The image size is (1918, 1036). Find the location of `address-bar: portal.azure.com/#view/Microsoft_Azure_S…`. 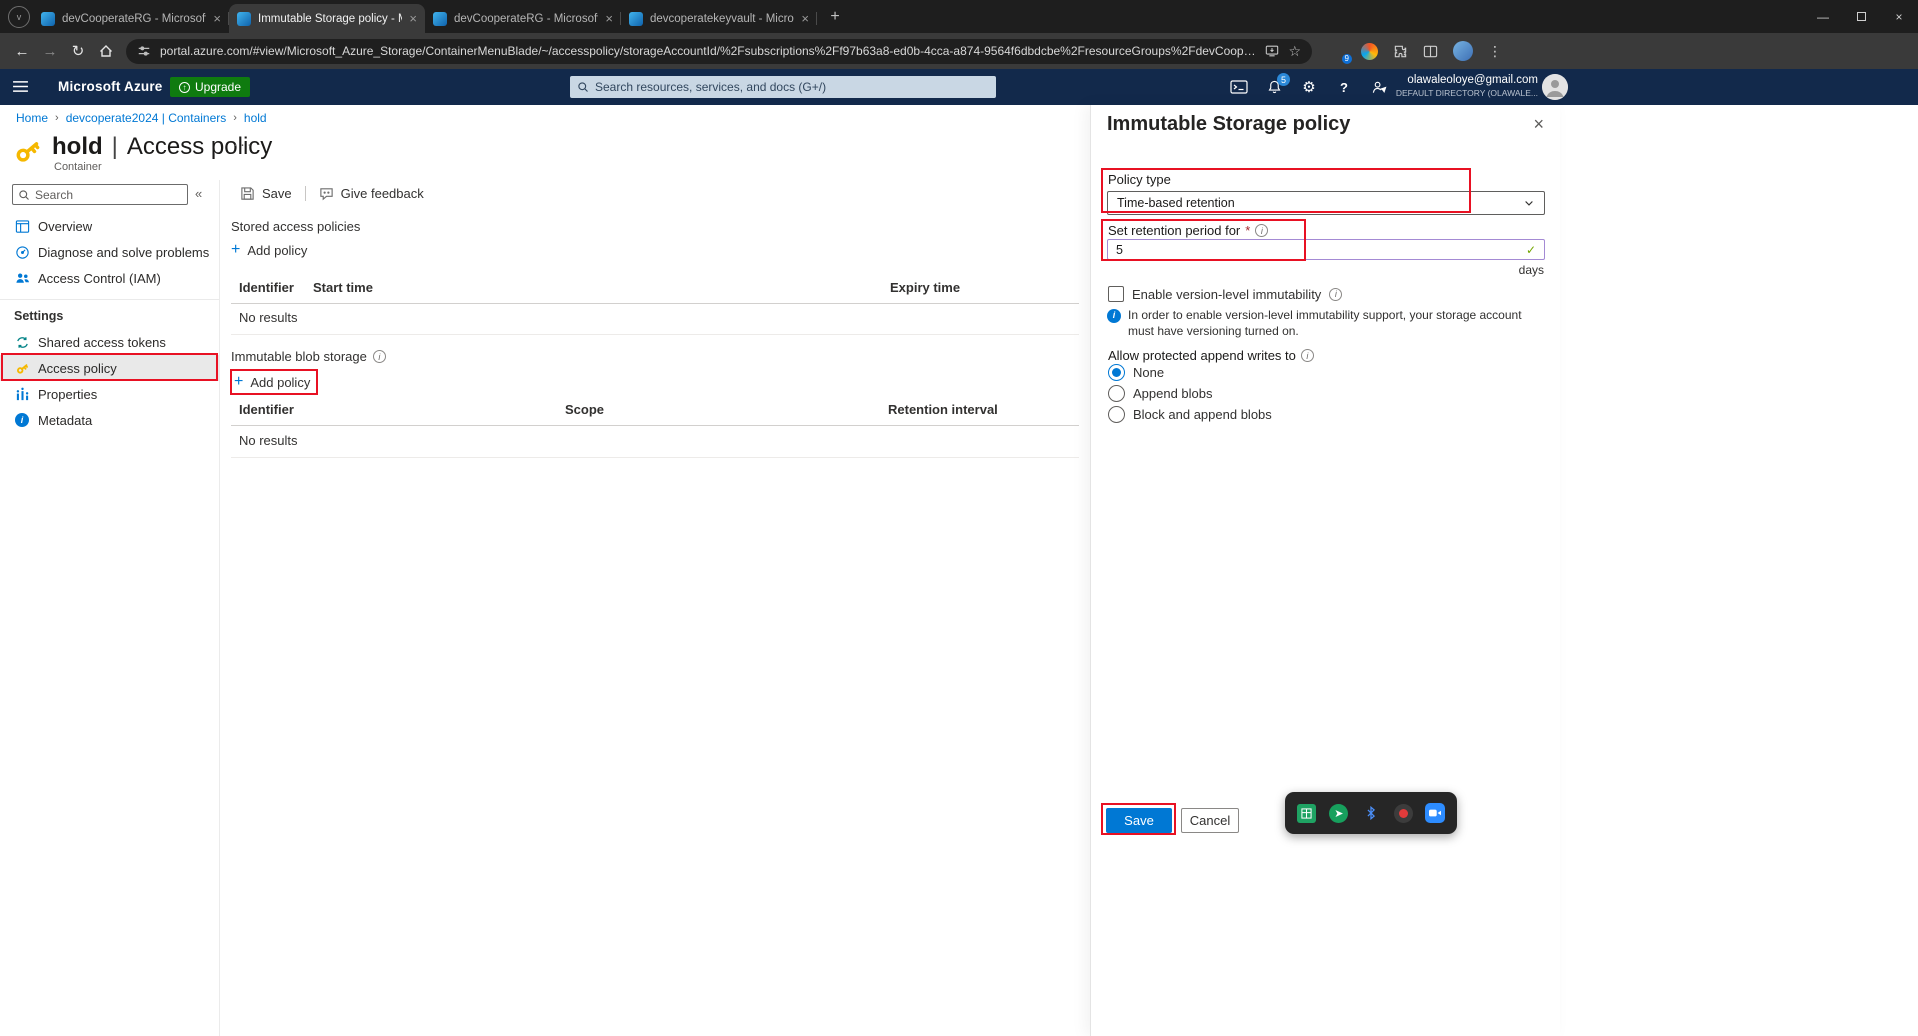

address-bar: portal.azure.com/#view/Microsoft_Azure_S… is located at coordinates (719, 51).